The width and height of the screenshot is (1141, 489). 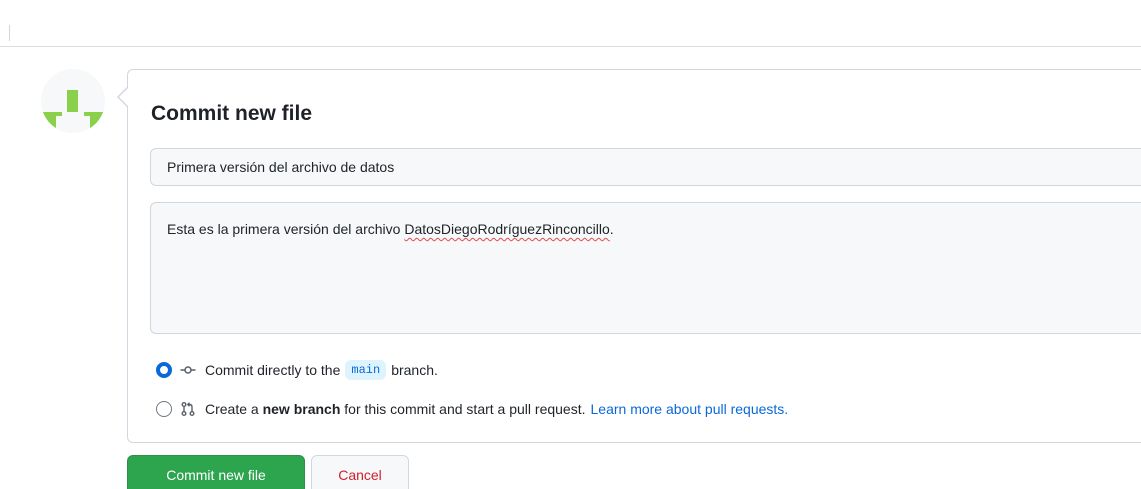 What do you see at coordinates (273, 370) in the screenshot?
I see `commit-directly-text: Commit directly to the` at bounding box center [273, 370].